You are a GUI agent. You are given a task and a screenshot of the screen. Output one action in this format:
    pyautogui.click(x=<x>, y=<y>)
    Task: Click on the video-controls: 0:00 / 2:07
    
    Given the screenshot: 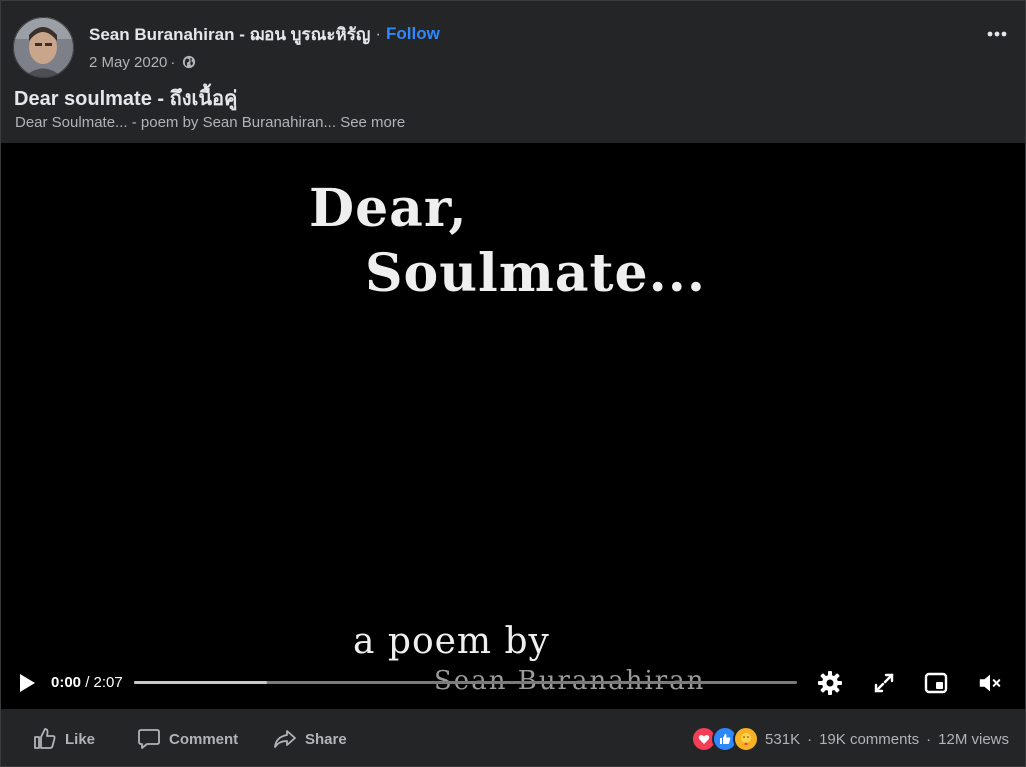 What is the action you would take?
    pyautogui.click(x=513, y=683)
    